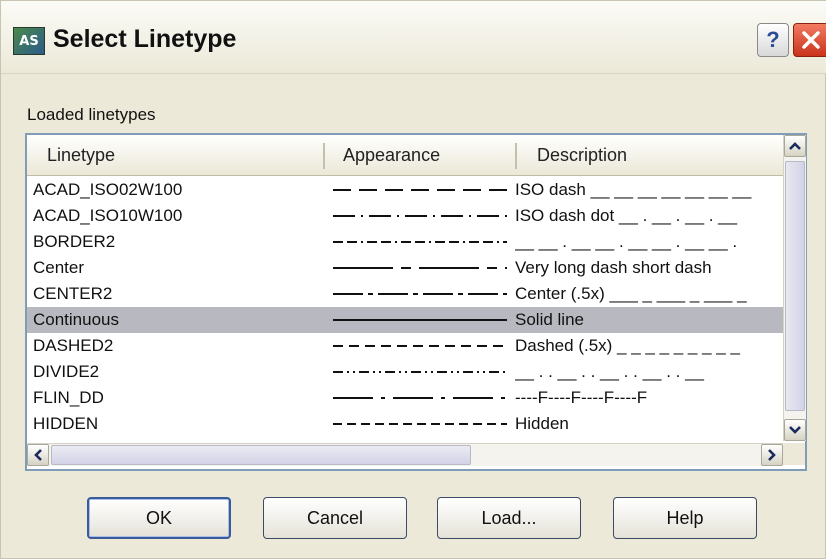  What do you see at coordinates (76, 319) in the screenshot?
I see `linetype-name: Continuous` at bounding box center [76, 319].